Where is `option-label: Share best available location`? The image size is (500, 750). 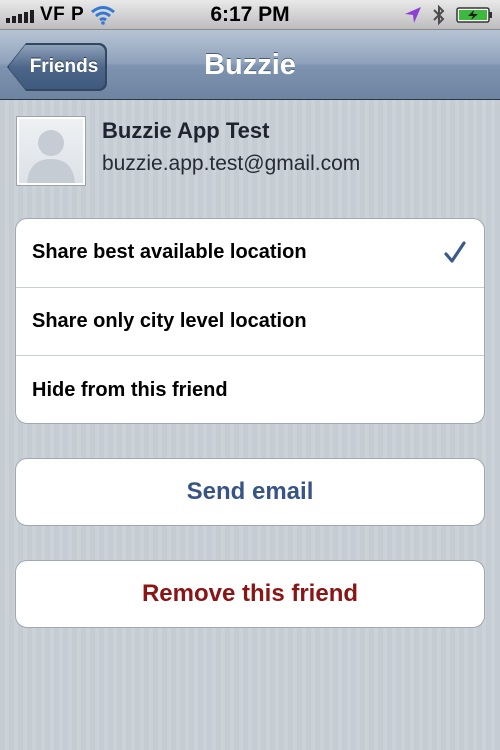 option-label: Share best available location is located at coordinates (169, 252).